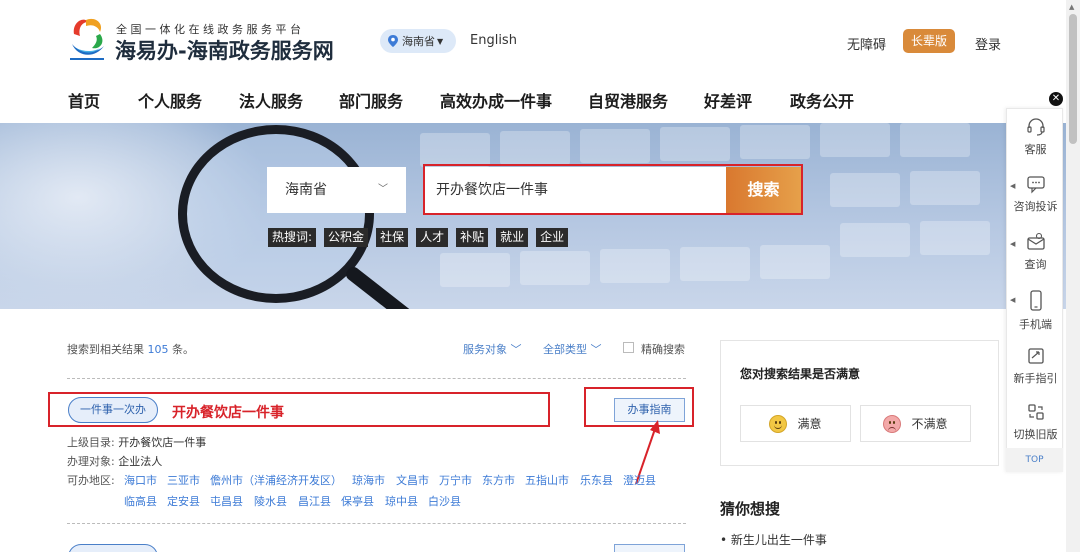 The height and width of the screenshot is (552, 1080). Describe the element at coordinates (183, 501) in the screenshot. I see `area-link: 定安县` at that location.